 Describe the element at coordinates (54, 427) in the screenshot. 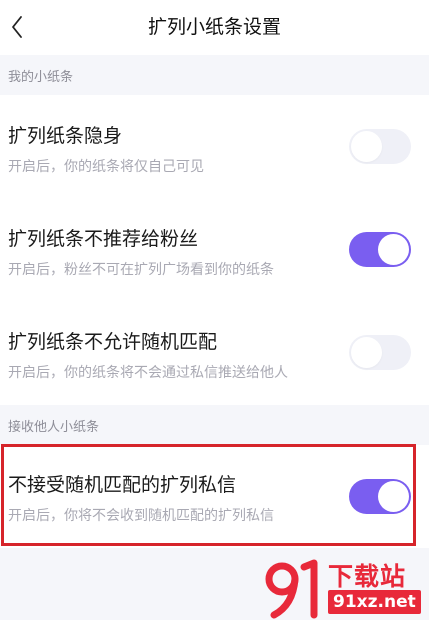

I see `section-label: 接收他人小纸条` at that location.